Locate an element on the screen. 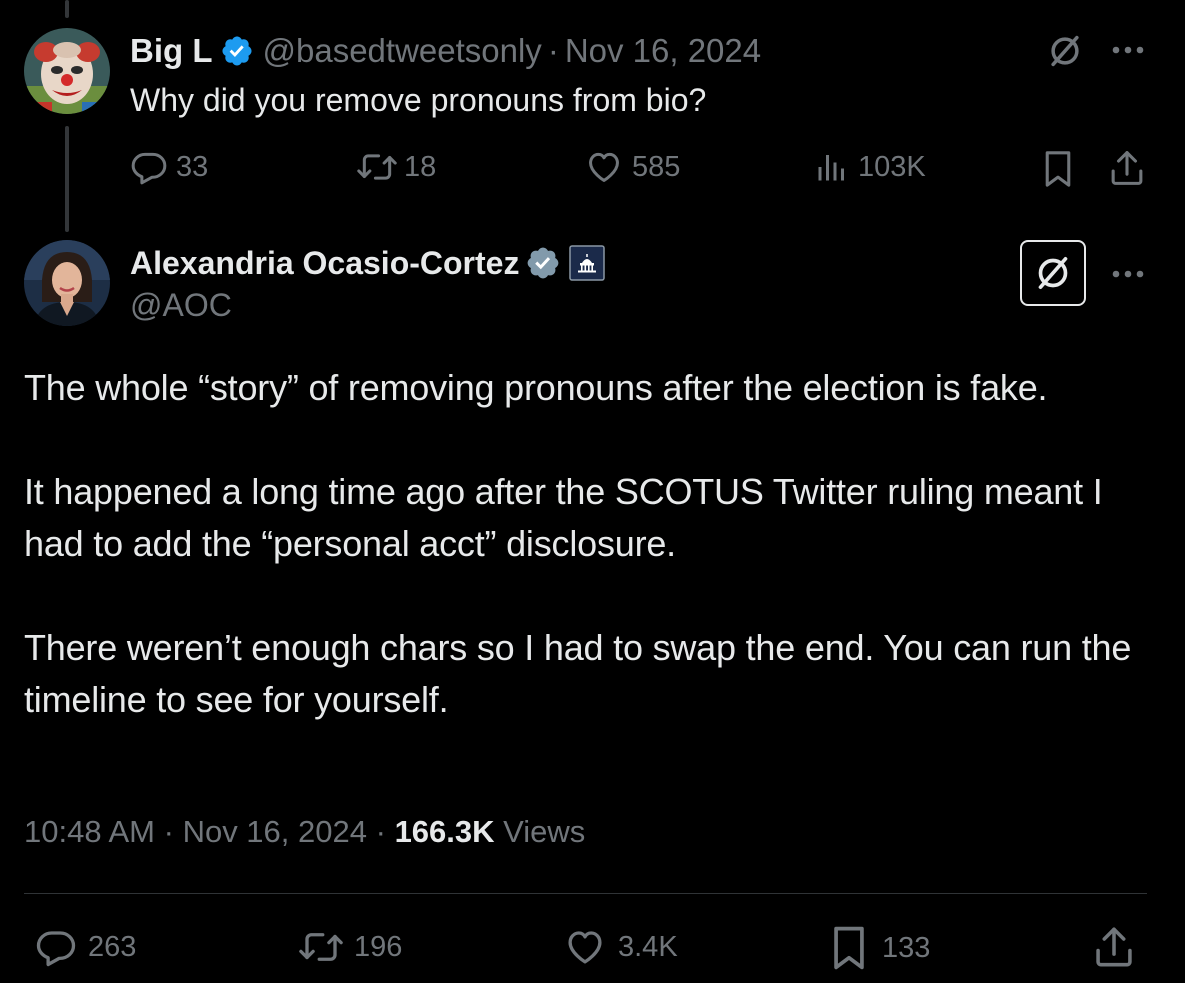  tweet-time: 10:48 AM is located at coordinates (89, 831).